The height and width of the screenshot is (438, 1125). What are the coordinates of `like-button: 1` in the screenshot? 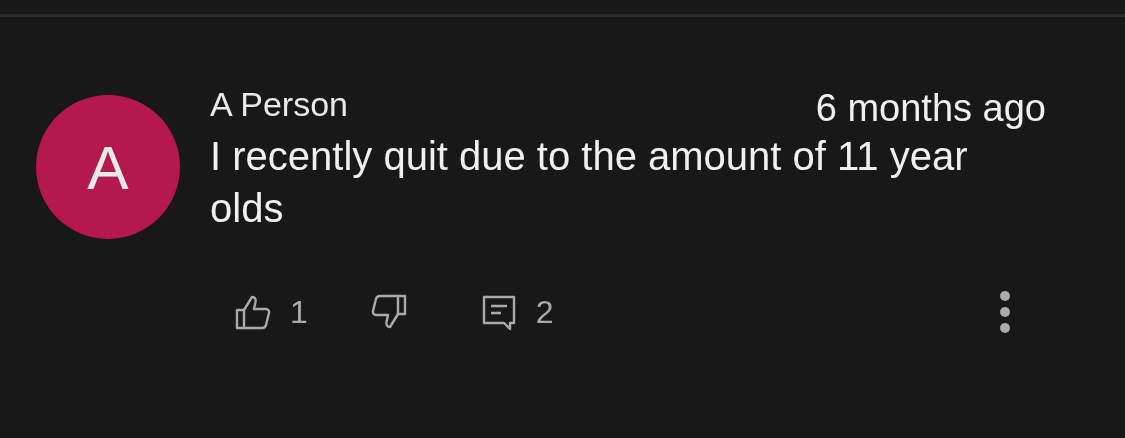 It's located at (271, 312).